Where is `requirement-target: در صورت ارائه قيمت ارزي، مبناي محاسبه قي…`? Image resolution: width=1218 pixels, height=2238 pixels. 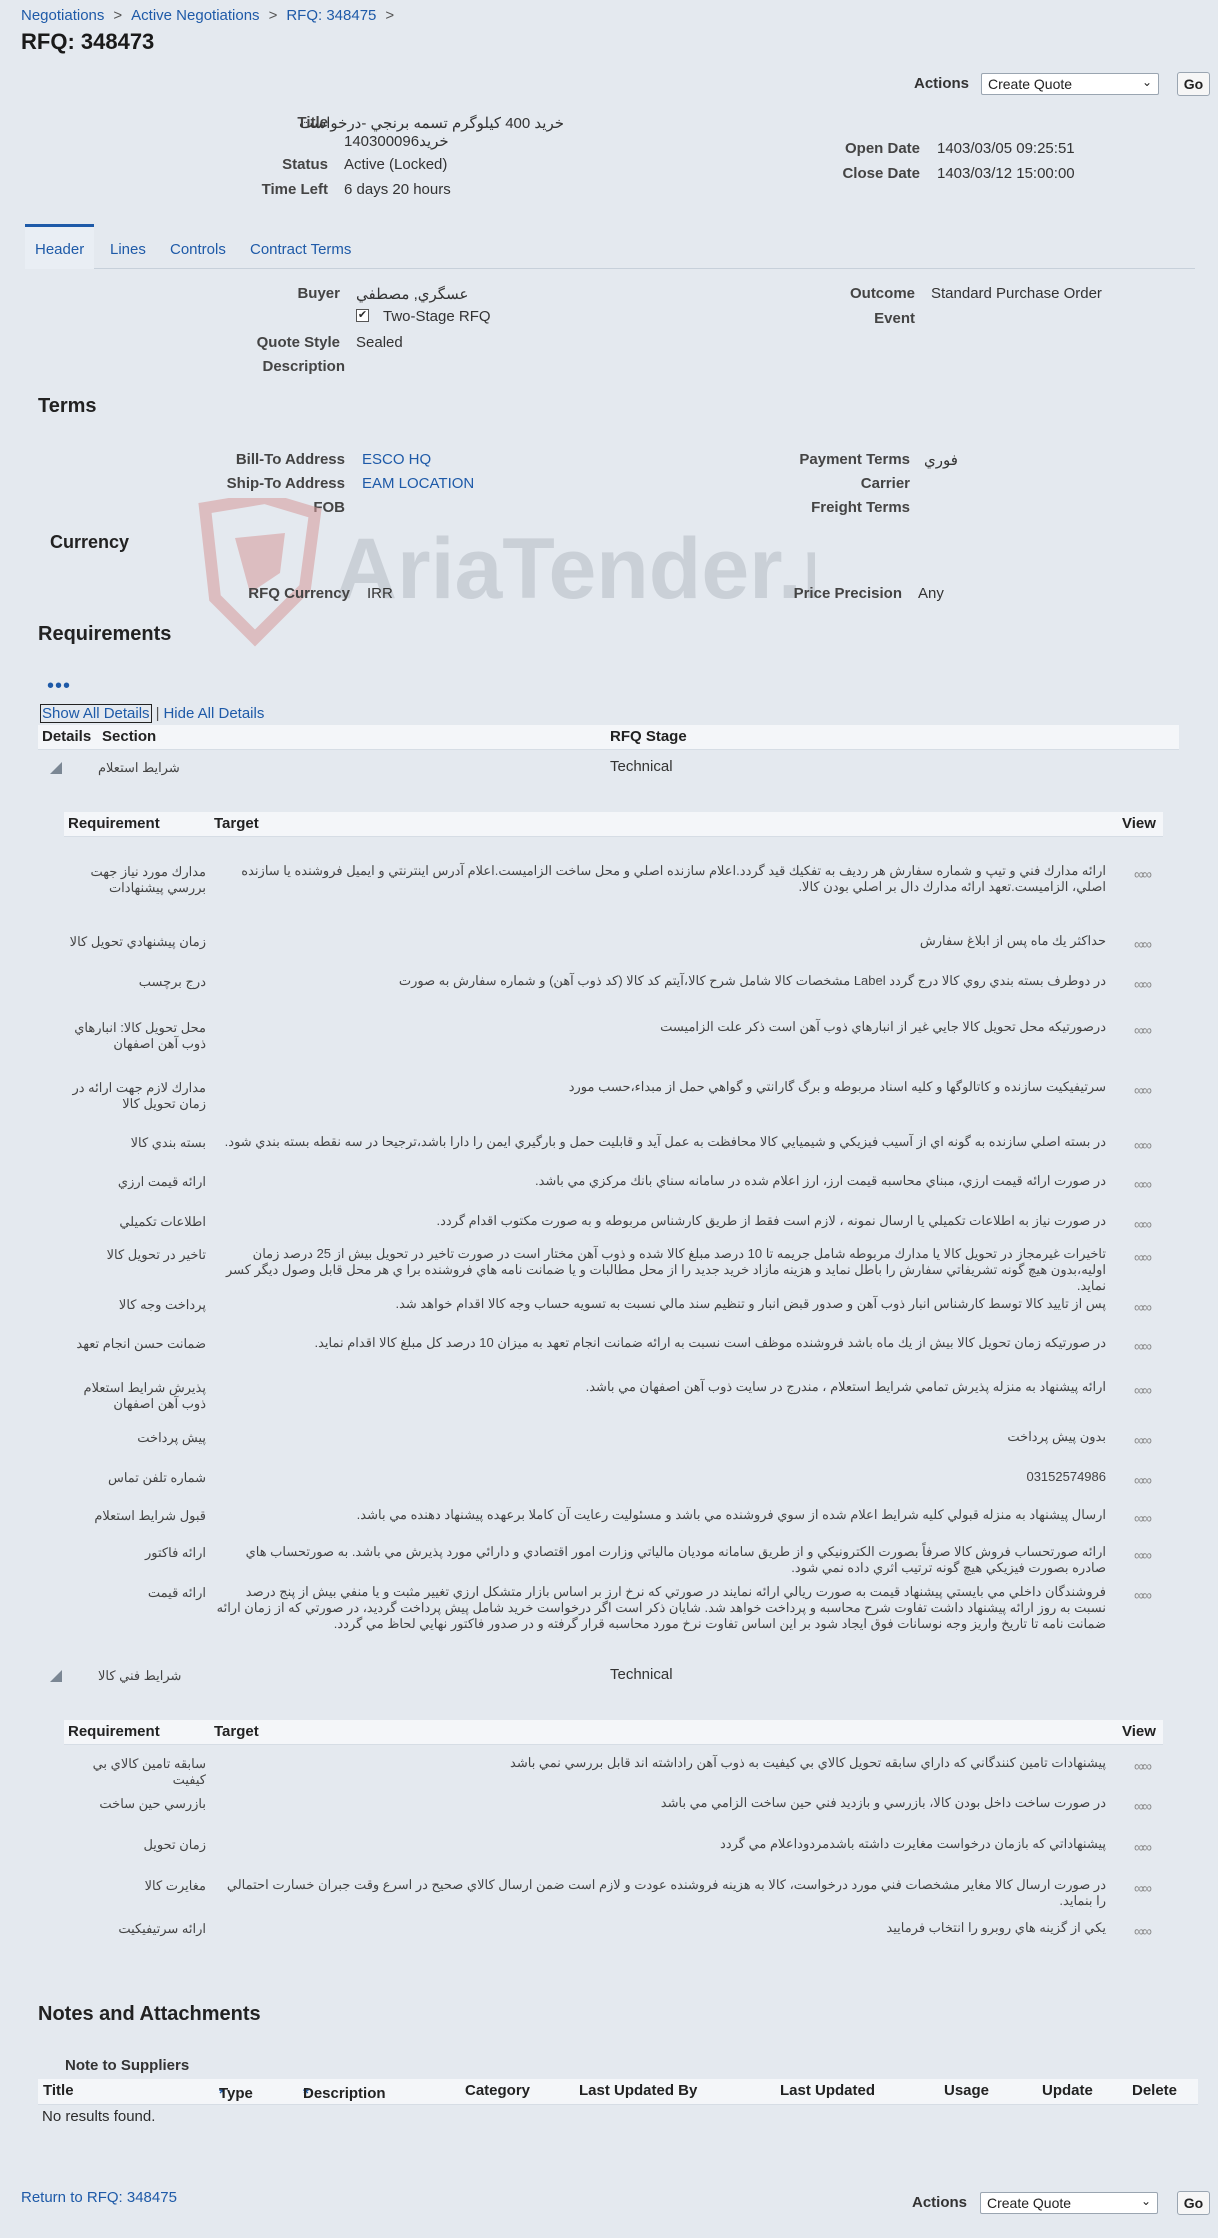 requirement-target: در صورت ارائه قيمت ارزي، مبناي محاسبه قي… is located at coordinates (820, 1180).